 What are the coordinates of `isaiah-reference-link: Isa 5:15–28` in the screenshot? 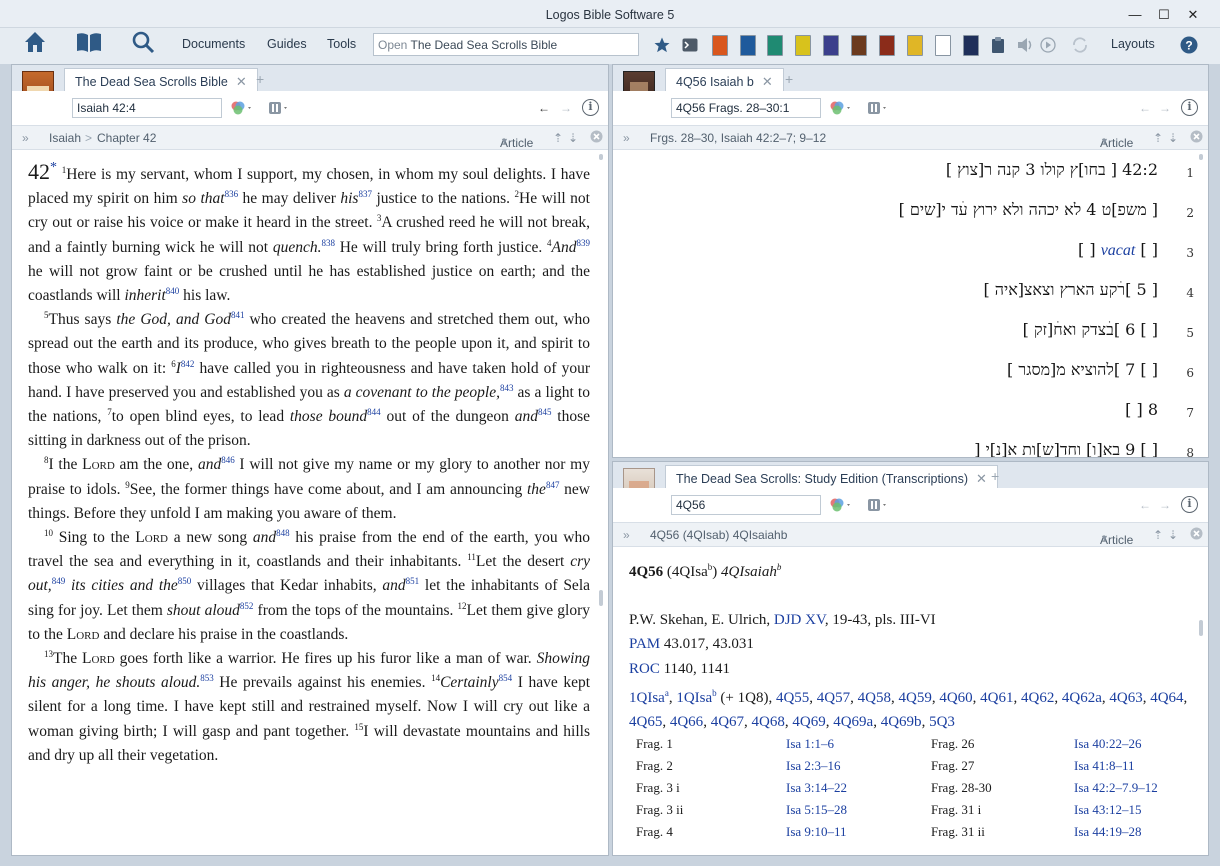 It's located at (816, 810).